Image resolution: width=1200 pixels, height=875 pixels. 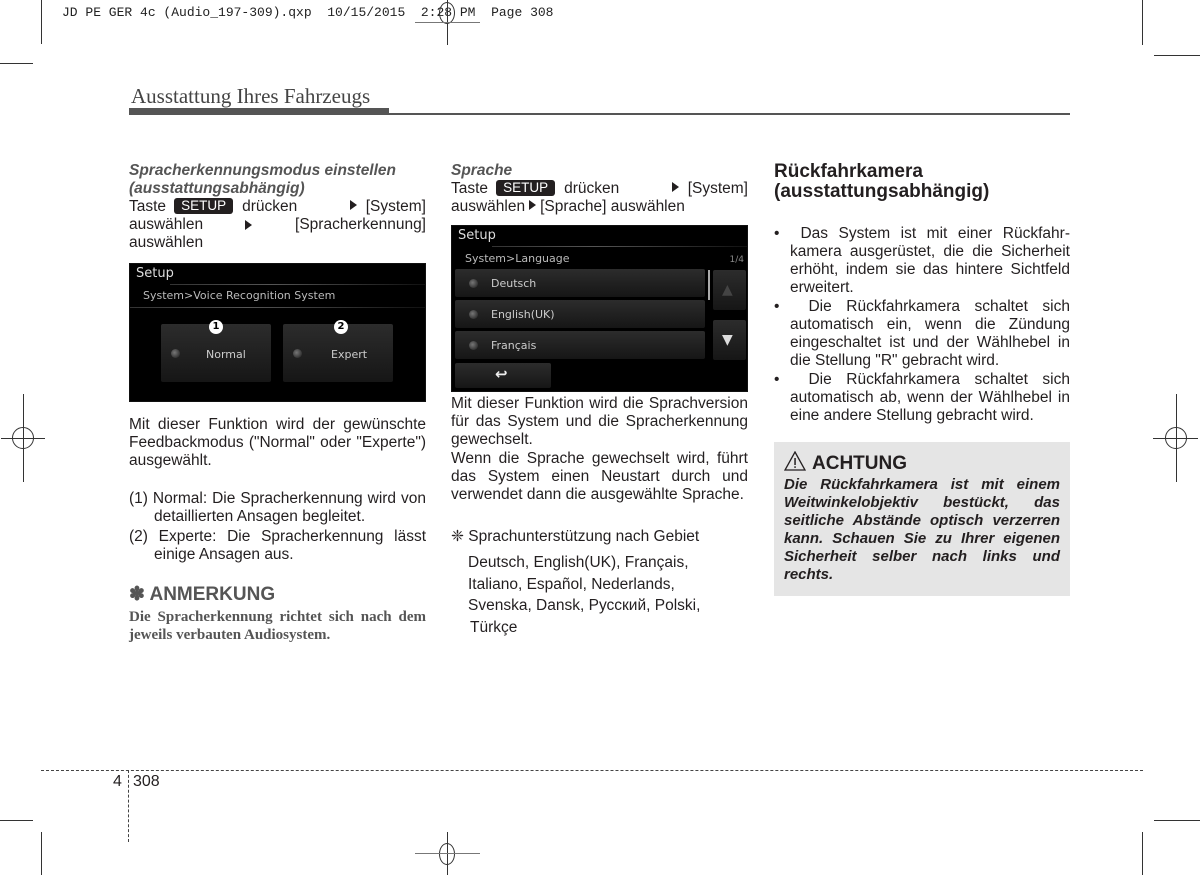 What do you see at coordinates (575, 536) in the screenshot?
I see `support-heading: ❈ Sprachunterstützung nach Gebiet` at bounding box center [575, 536].